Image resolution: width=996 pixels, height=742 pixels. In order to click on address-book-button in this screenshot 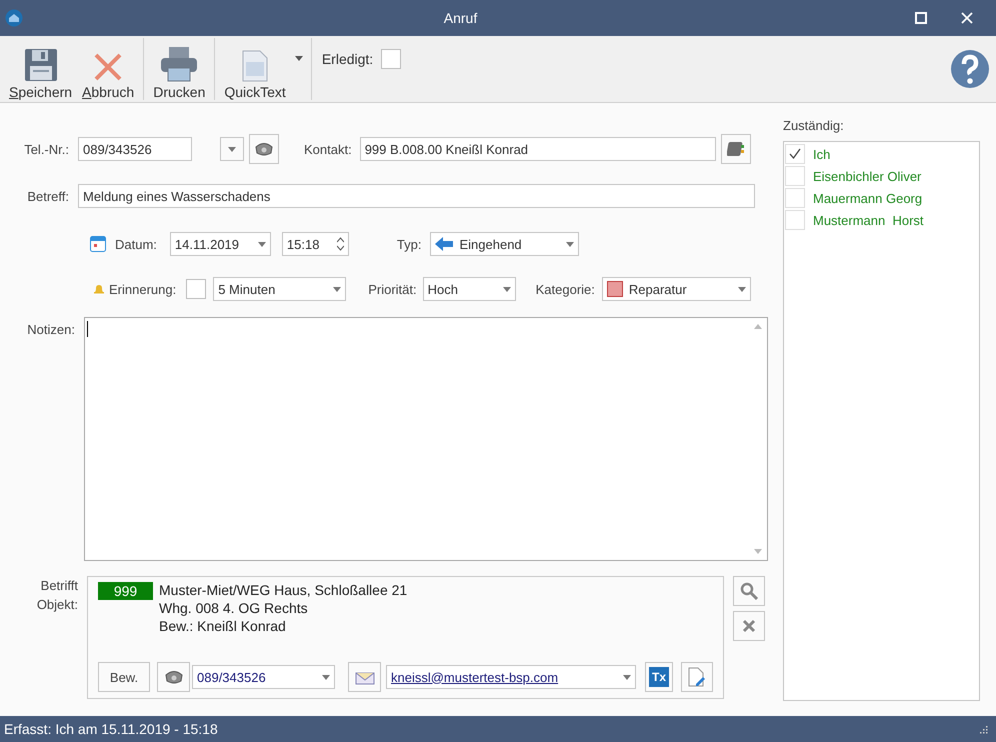, I will do `click(735, 149)`.